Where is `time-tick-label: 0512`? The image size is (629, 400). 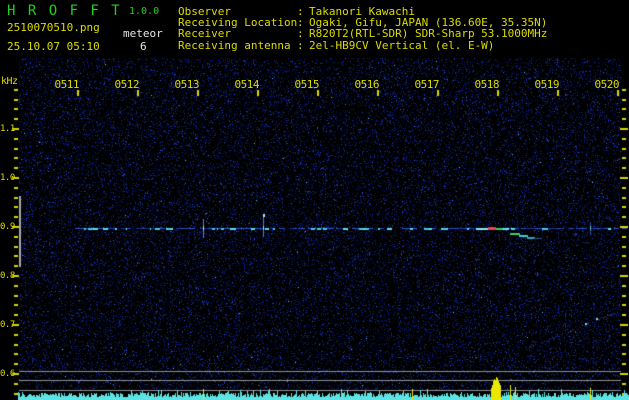 time-tick-label: 0512 is located at coordinates (127, 84).